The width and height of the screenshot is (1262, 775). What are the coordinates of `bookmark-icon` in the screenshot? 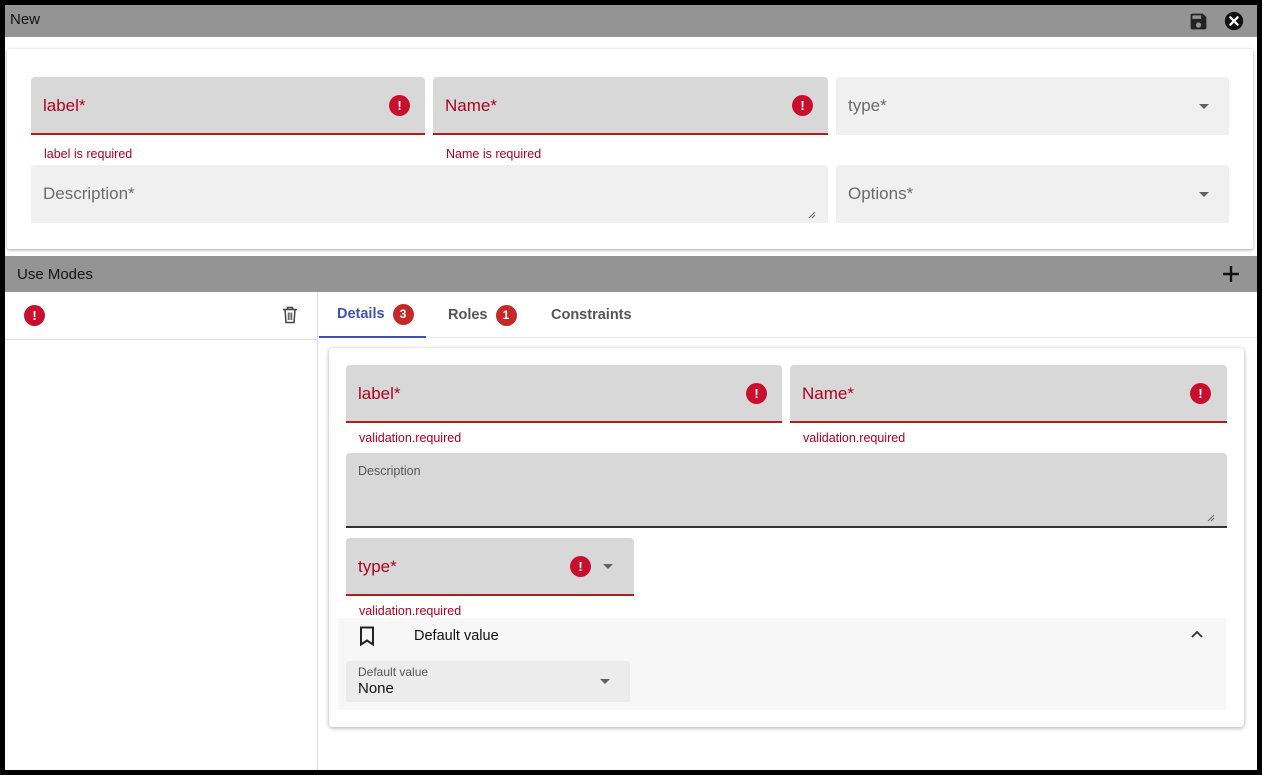 It's located at (367, 636).